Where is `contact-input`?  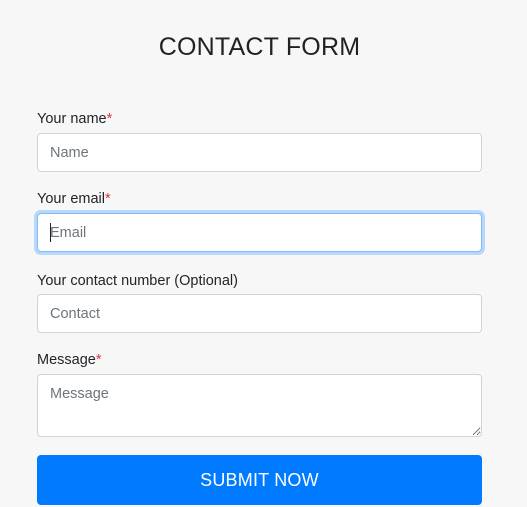
contact-input is located at coordinates (259, 313).